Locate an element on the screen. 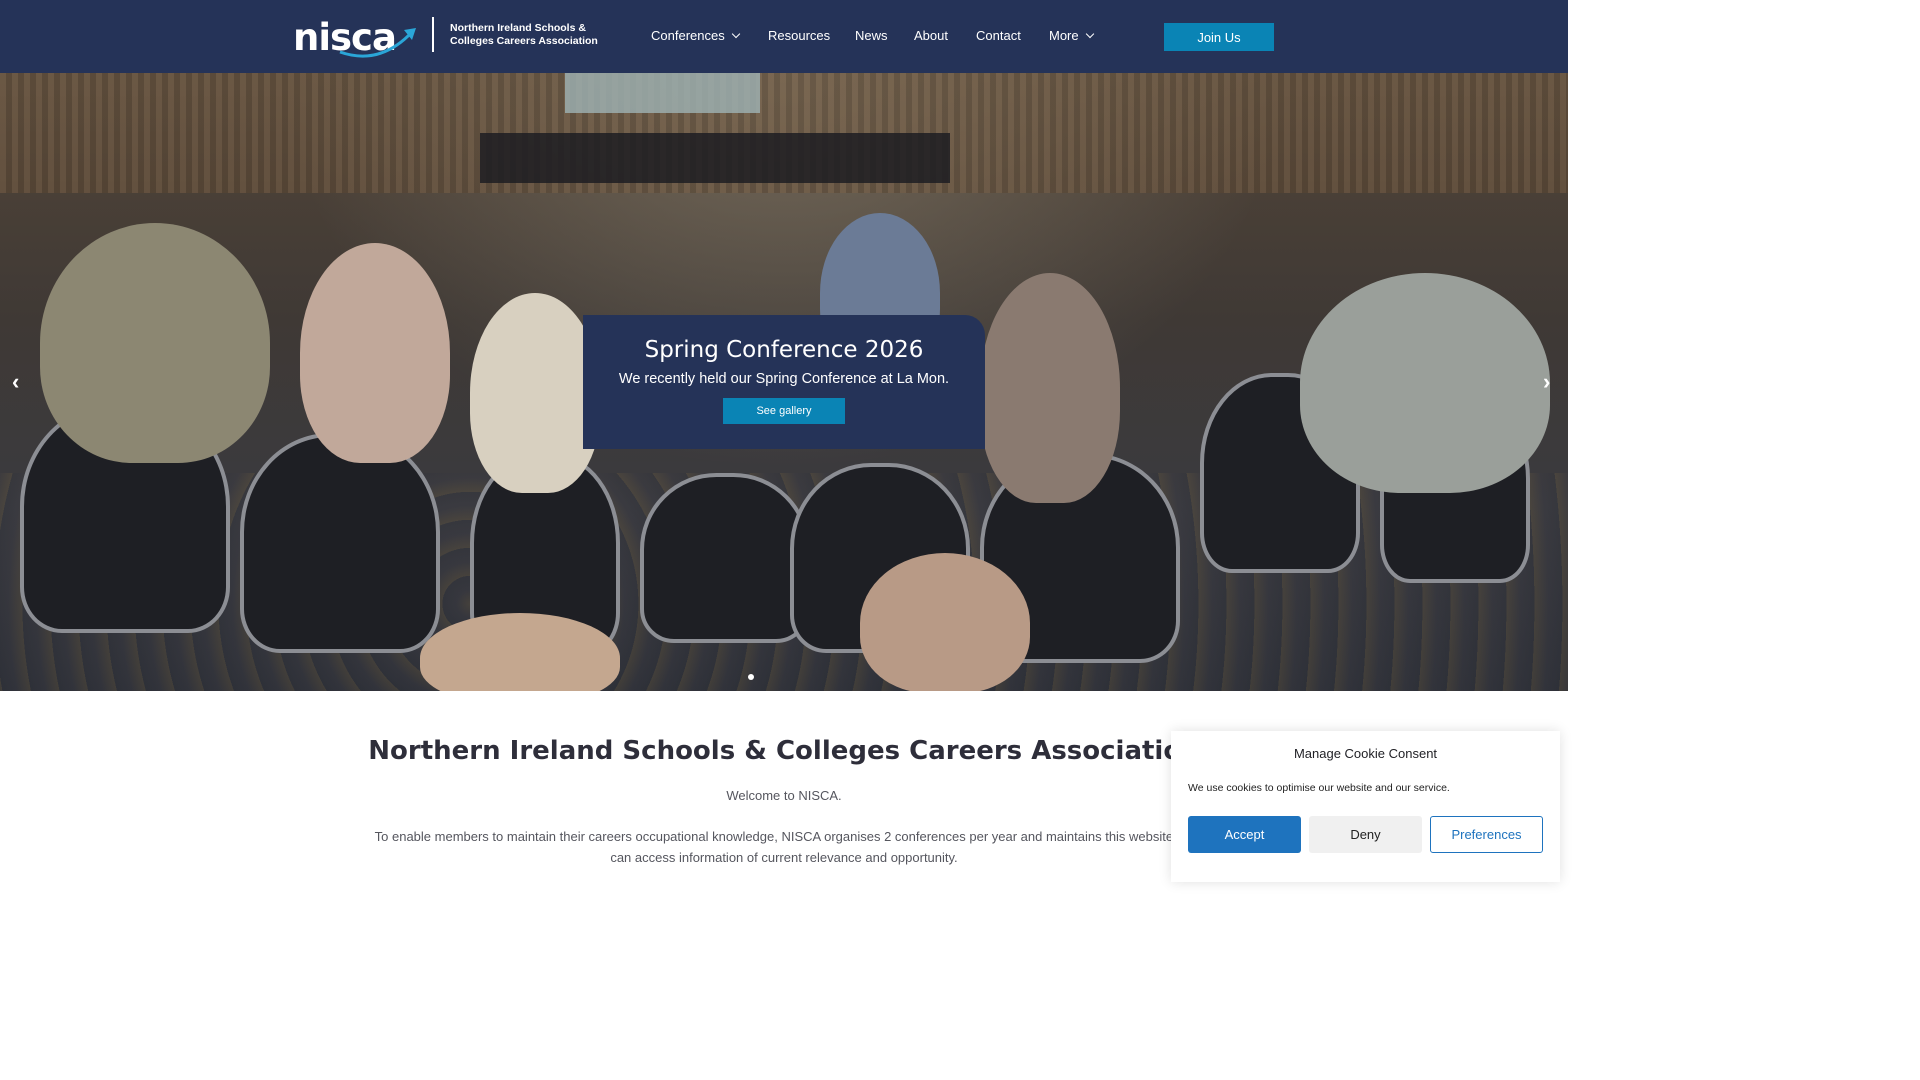 Image resolution: width=1920 pixels, height=1080 pixels. hero-photo-stage is located at coordinates (715, 158).